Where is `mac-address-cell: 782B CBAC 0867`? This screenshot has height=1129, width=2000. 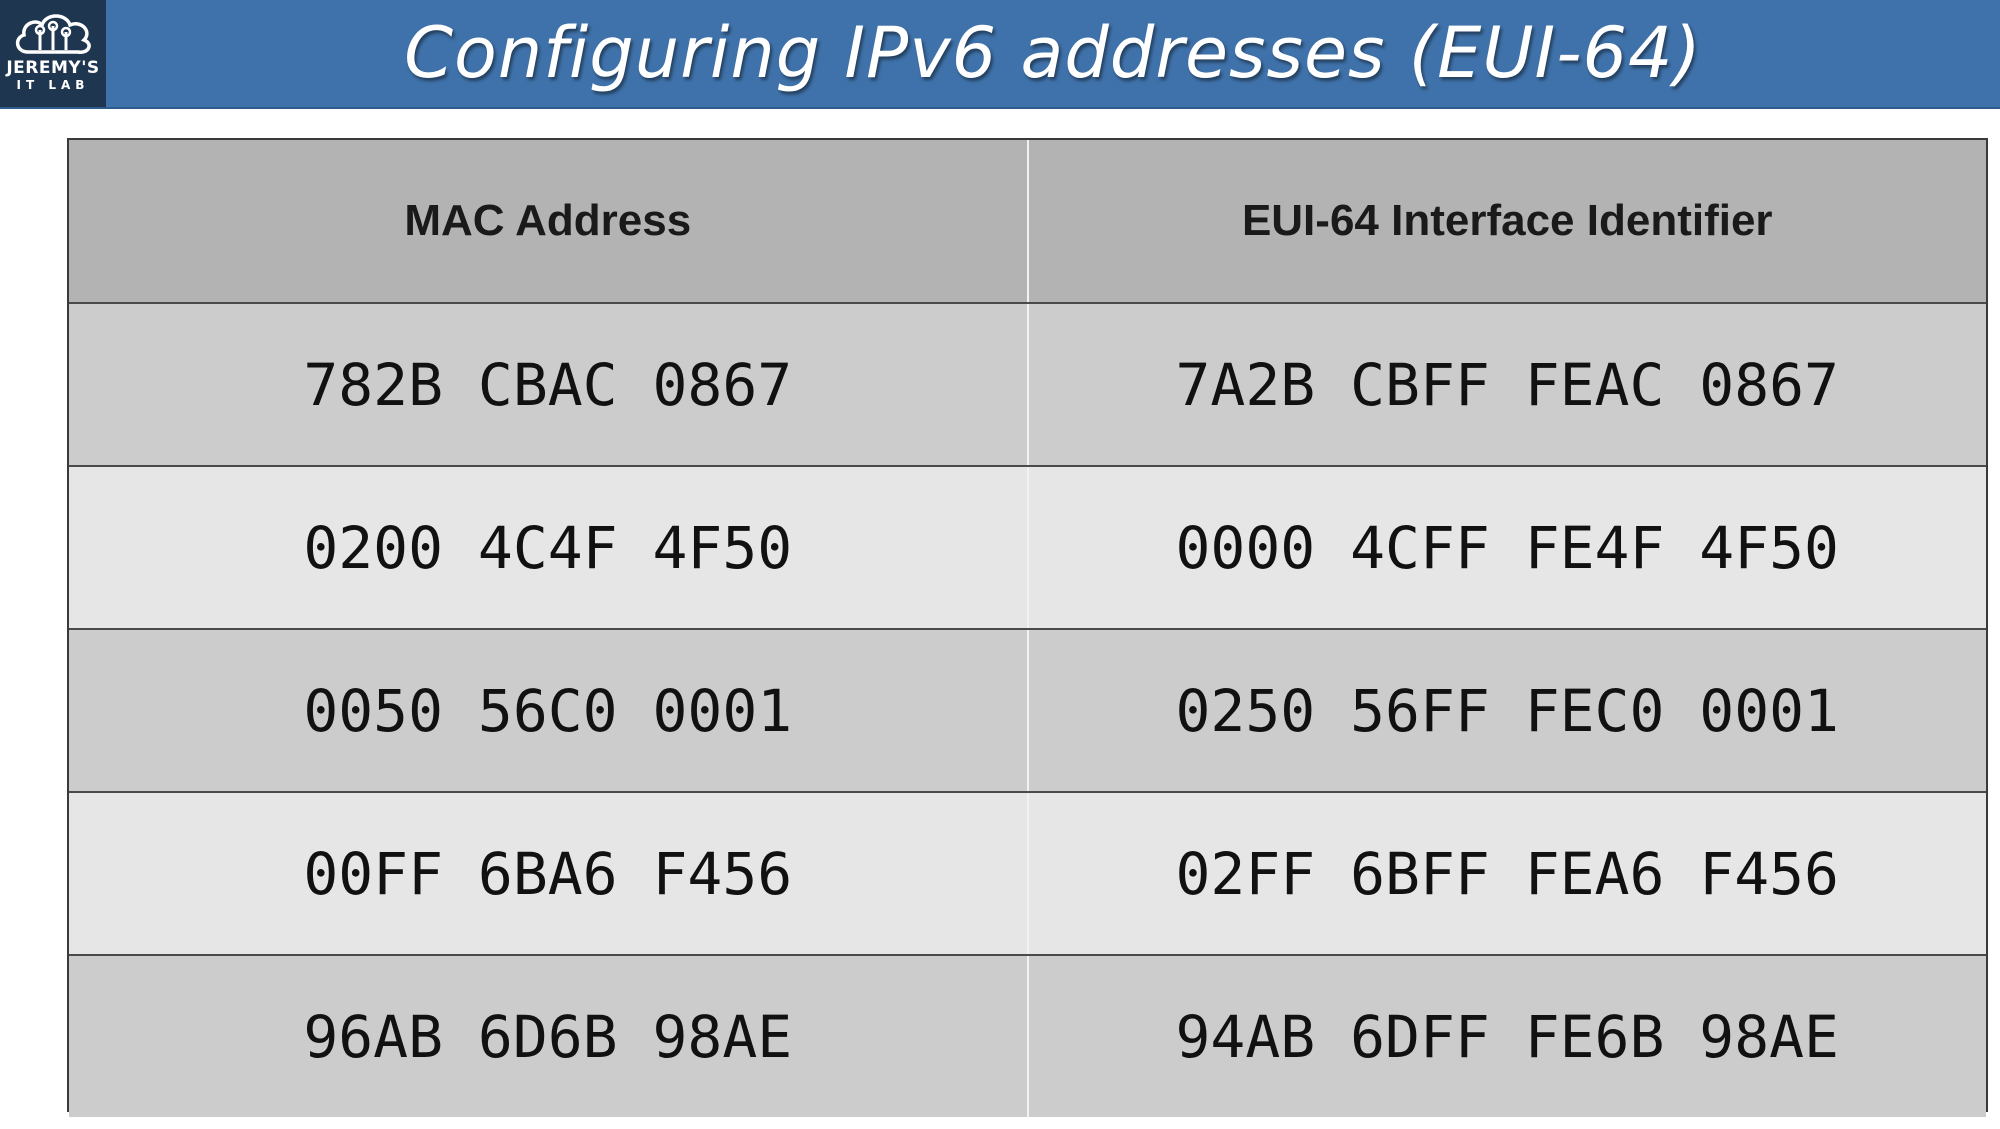 mac-address-cell: 782B CBAC 0867 is located at coordinates (549, 385).